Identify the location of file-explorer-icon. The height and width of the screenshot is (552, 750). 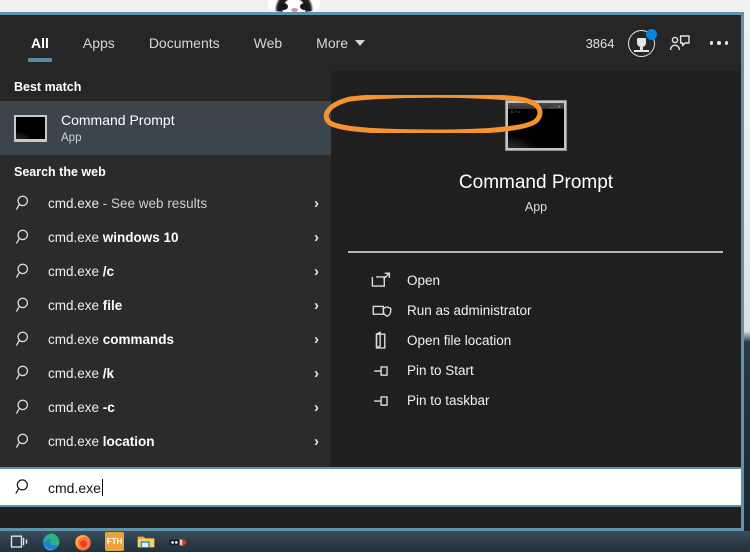
(146, 542).